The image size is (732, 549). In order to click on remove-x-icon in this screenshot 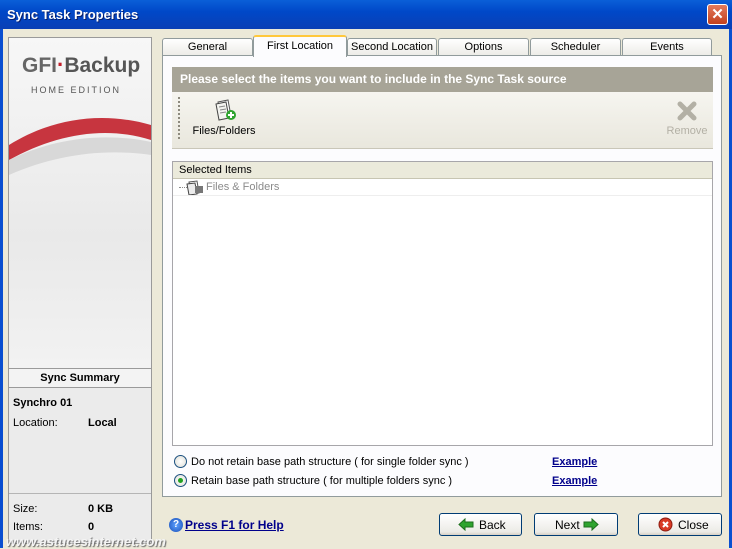, I will do `click(687, 111)`.